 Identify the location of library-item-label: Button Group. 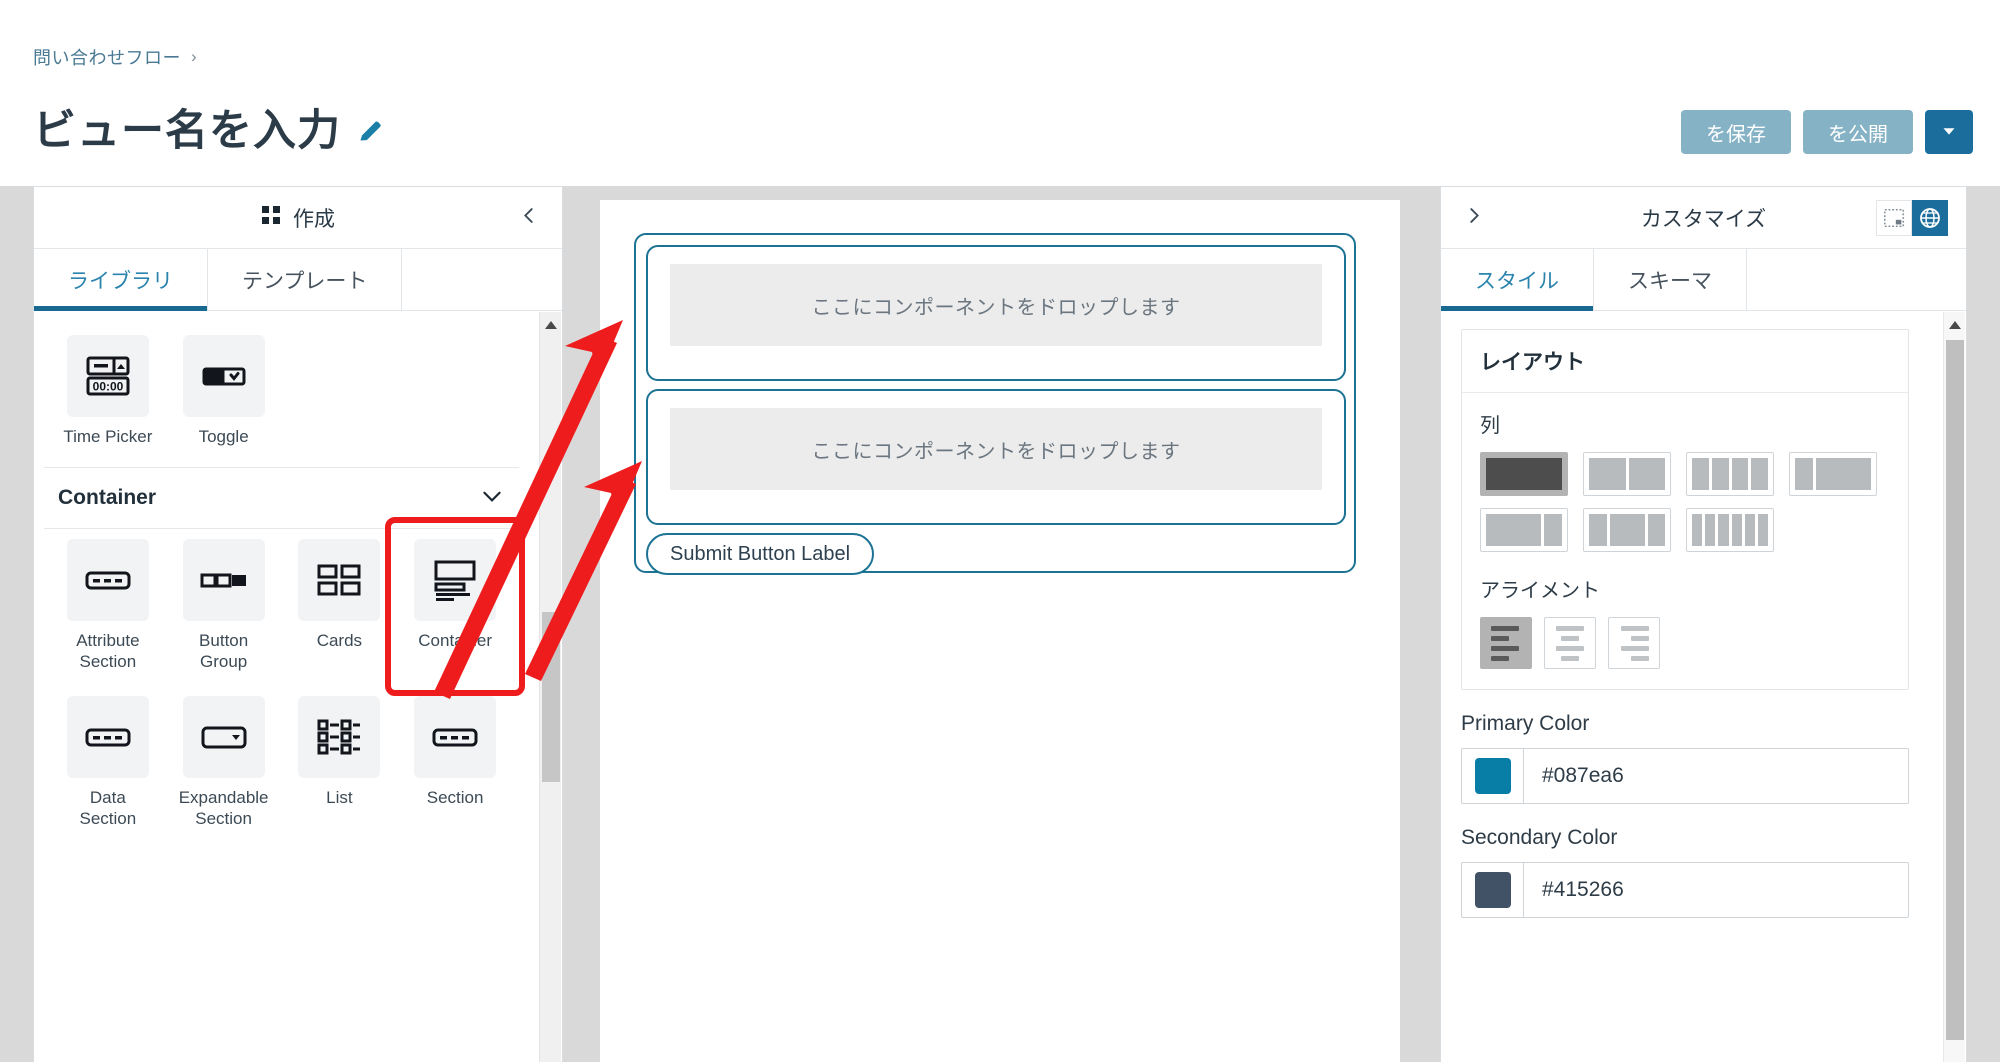
(224, 651).